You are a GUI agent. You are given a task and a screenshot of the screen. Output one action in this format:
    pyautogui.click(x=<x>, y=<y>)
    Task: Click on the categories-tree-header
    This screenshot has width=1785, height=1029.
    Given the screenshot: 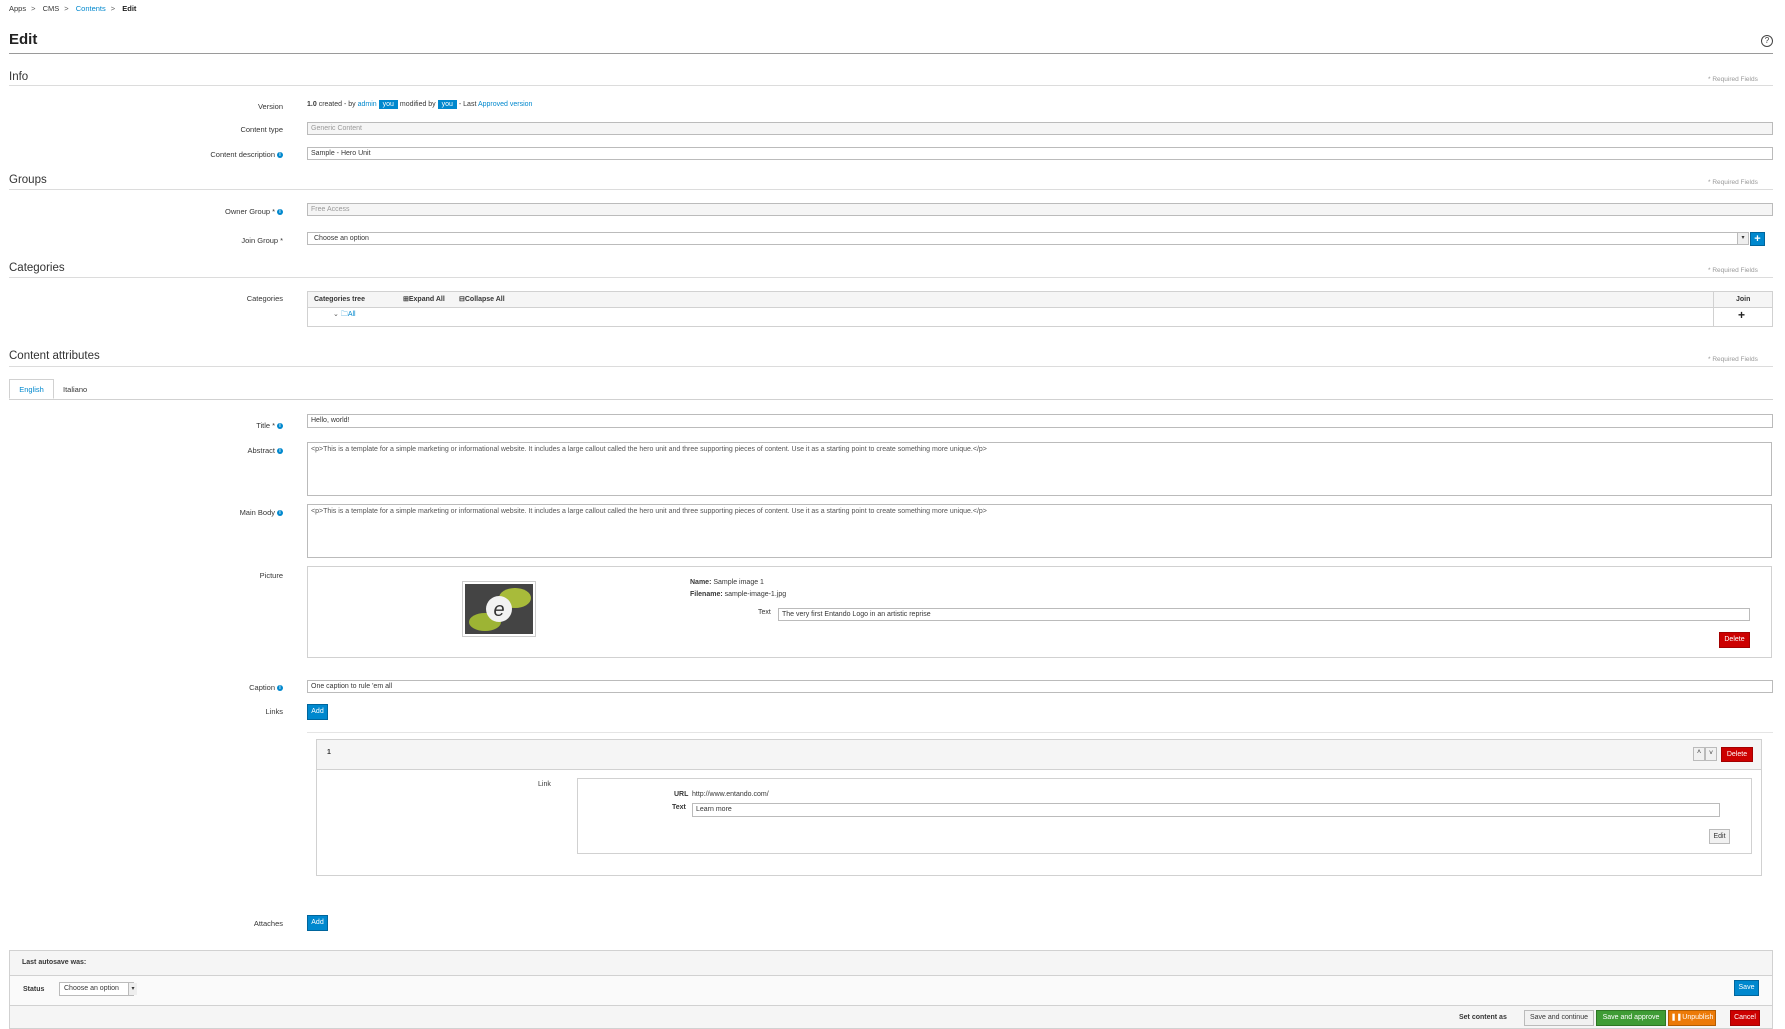 What is the action you would take?
    pyautogui.click(x=1040, y=300)
    